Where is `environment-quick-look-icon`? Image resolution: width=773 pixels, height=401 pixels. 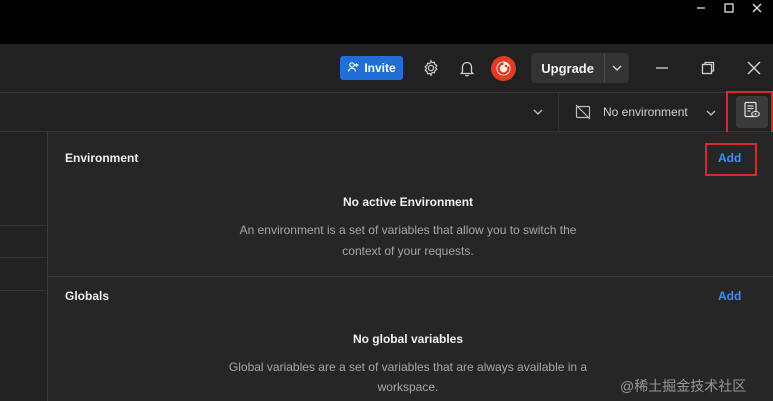
environment-quick-look-icon is located at coordinates (752, 112).